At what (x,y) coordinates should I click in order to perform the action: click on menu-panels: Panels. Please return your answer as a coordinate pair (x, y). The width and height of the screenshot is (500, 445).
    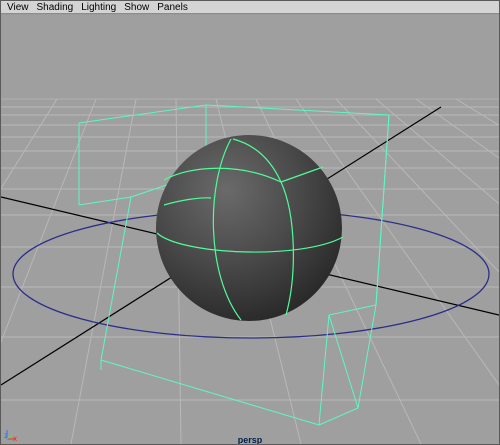
    Looking at the image, I should click on (172, 7).